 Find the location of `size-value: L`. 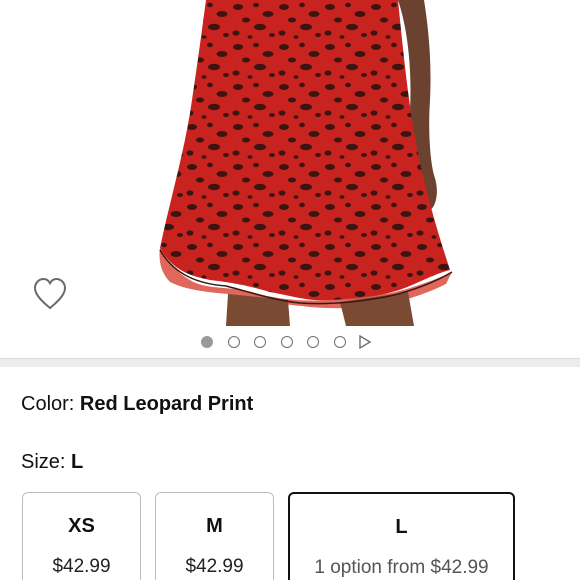

size-value: L is located at coordinates (77, 462).